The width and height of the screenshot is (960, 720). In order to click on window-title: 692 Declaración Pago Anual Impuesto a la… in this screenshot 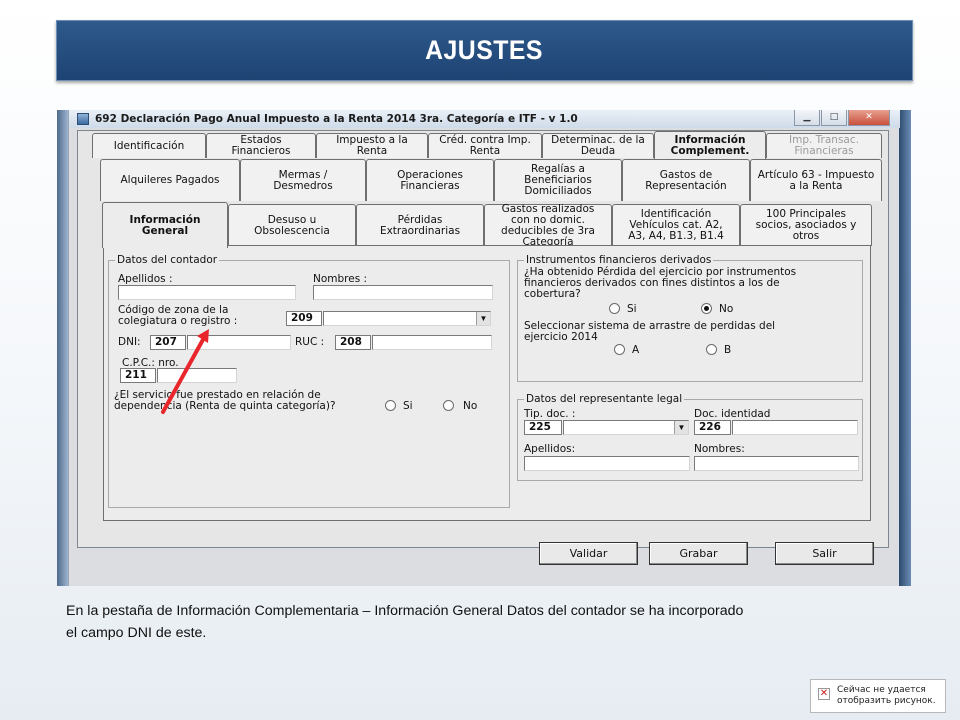, I will do `click(336, 119)`.